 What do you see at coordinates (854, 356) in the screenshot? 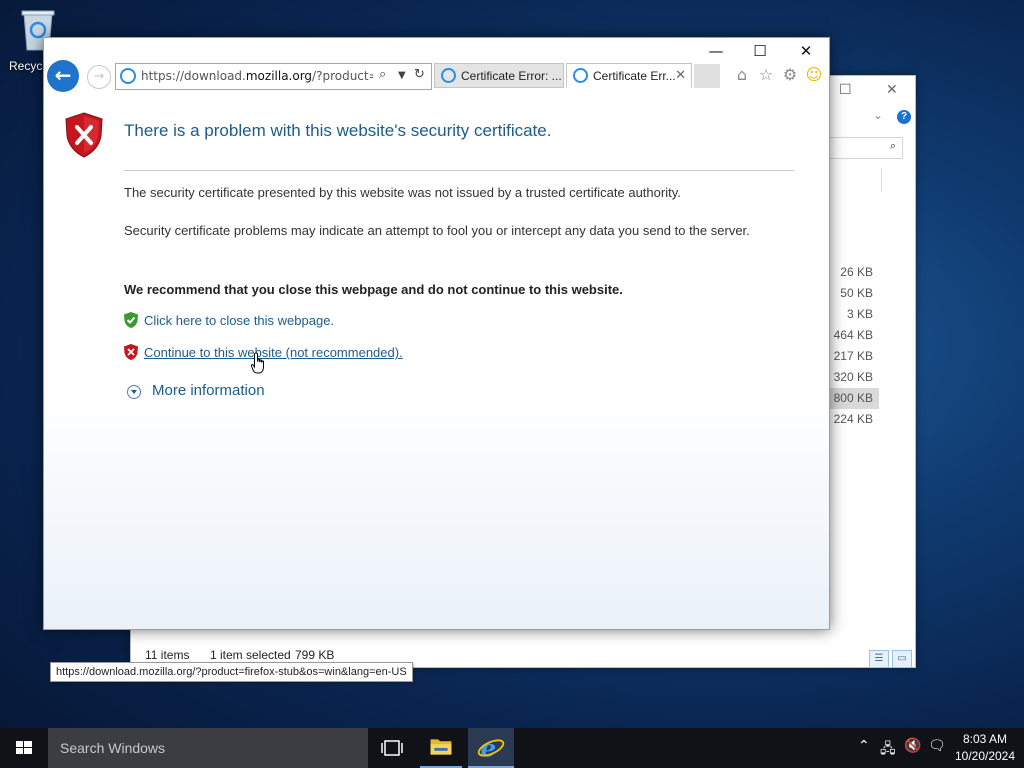
I see `file-size: 217 KB` at bounding box center [854, 356].